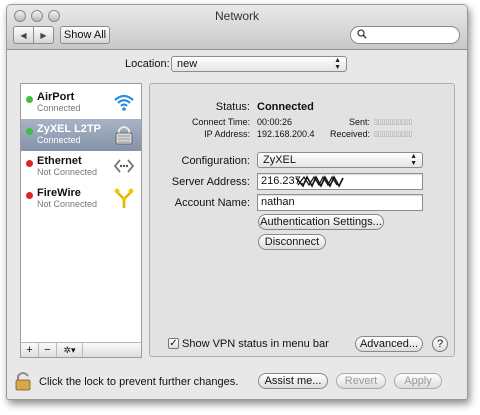 This screenshot has width=480, height=415. I want to click on sent-label: Sent:, so click(359, 122).